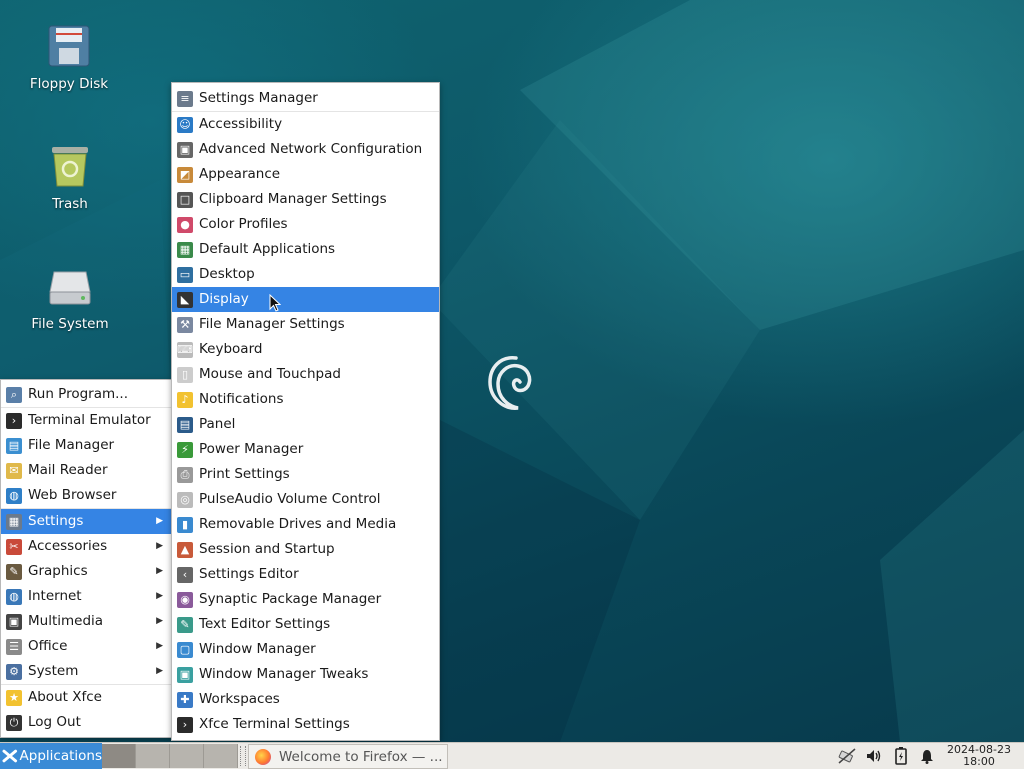 The image size is (1024, 769). Describe the element at coordinates (243, 224) in the screenshot. I see `menu-item-label: Color Profiles` at that location.